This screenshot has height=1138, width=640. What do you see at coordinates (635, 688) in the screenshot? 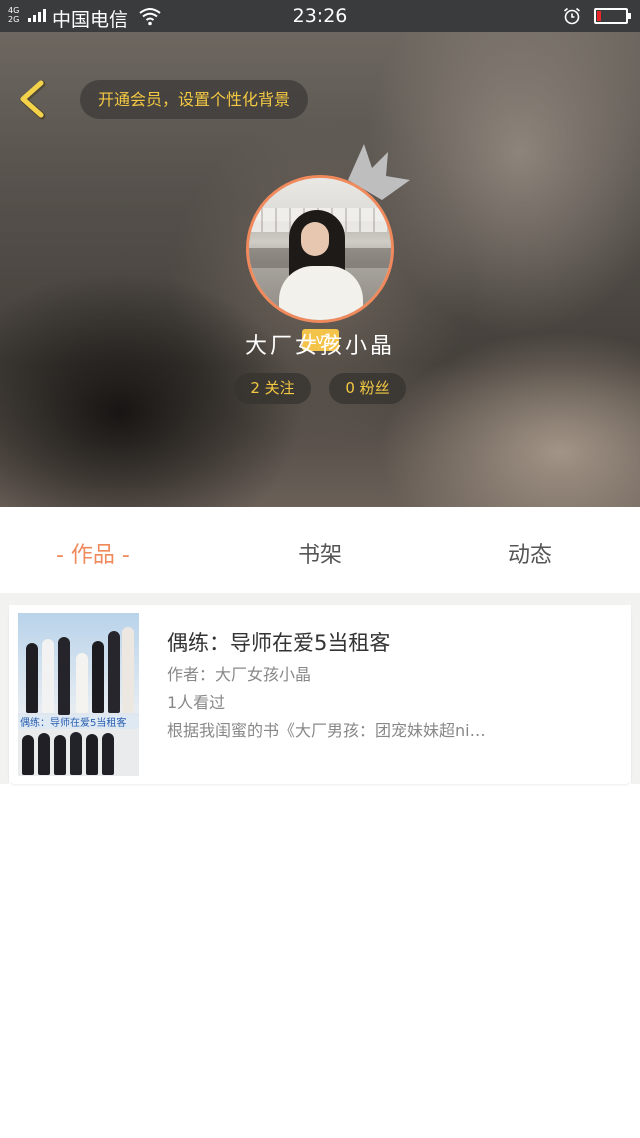
I see `list-gutter-right` at bounding box center [635, 688].